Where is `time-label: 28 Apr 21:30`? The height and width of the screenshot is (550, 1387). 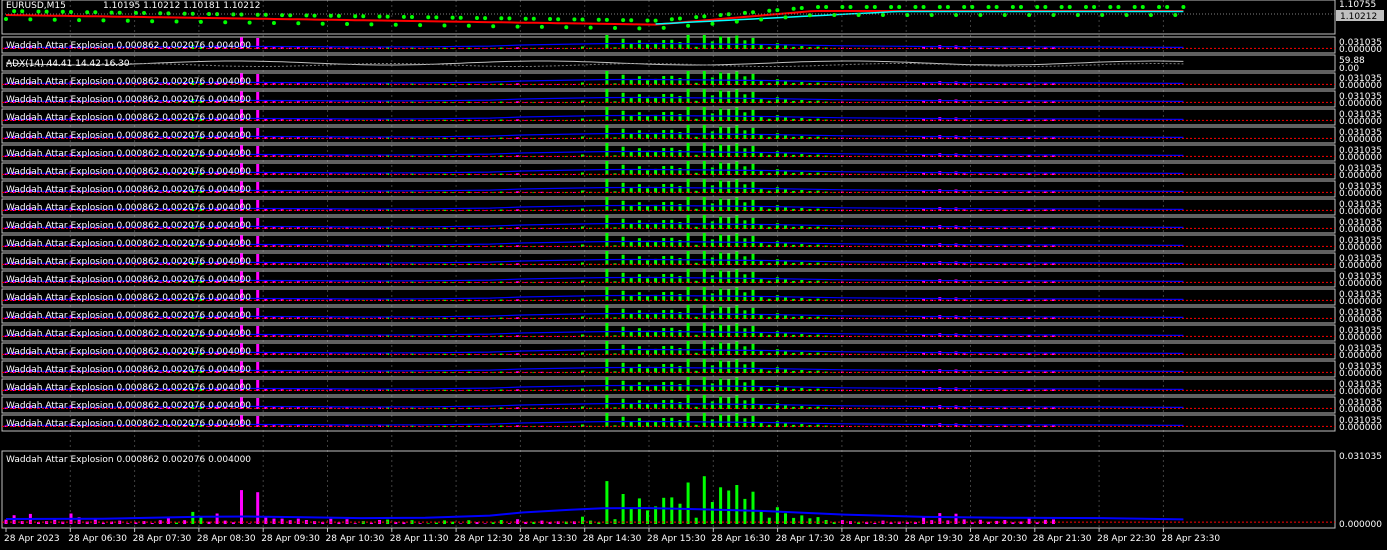 time-label: 28 Apr 21:30 is located at coordinates (1062, 539).